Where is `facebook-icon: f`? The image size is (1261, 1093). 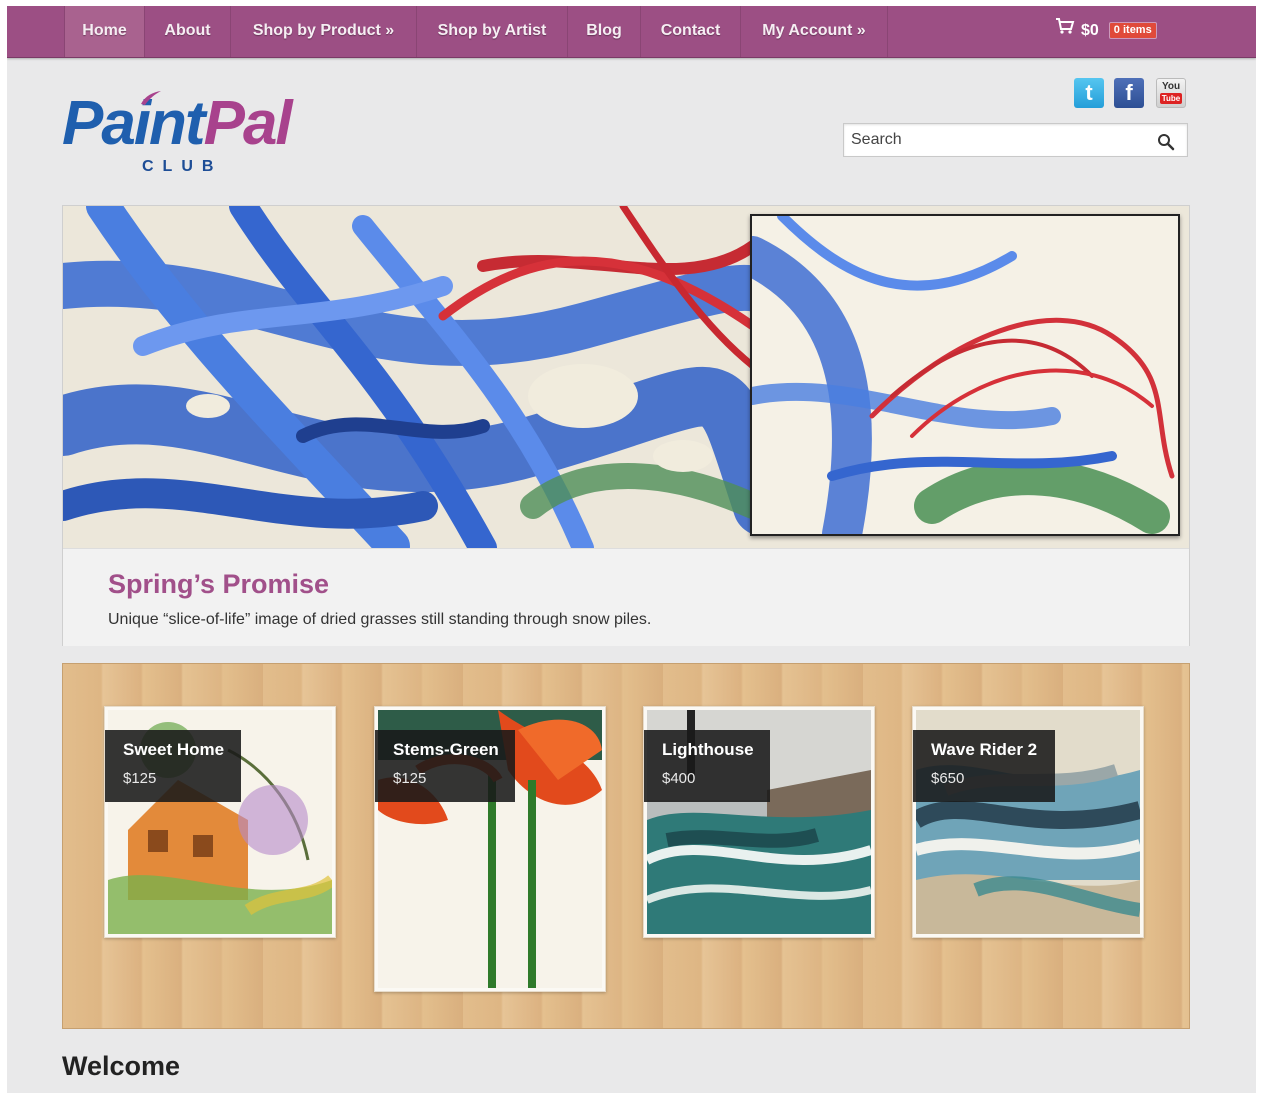 facebook-icon: f is located at coordinates (1129, 93).